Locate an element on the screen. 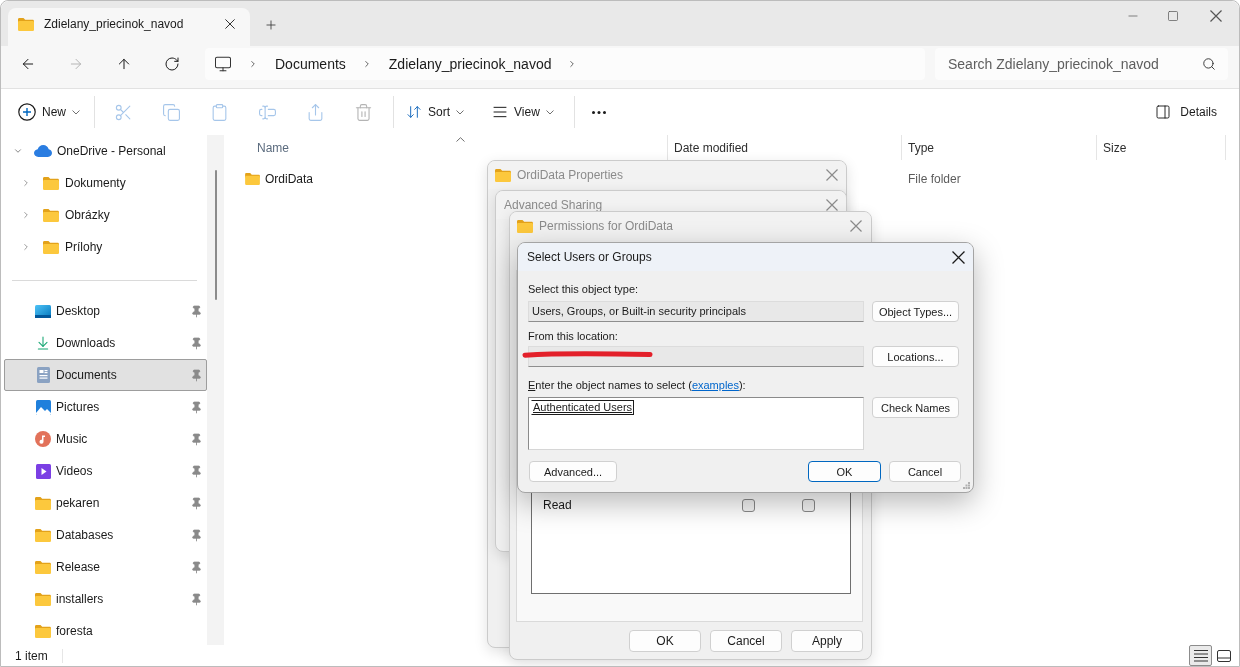  dialog-title: Select Users or Groups is located at coordinates (589, 257).